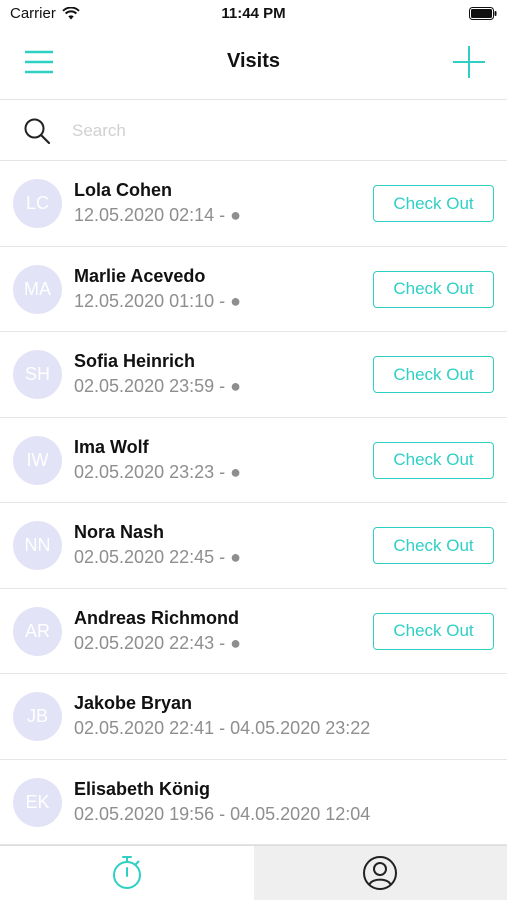  What do you see at coordinates (135, 361) in the screenshot?
I see `visitor-name: Sofia Heinrich` at bounding box center [135, 361].